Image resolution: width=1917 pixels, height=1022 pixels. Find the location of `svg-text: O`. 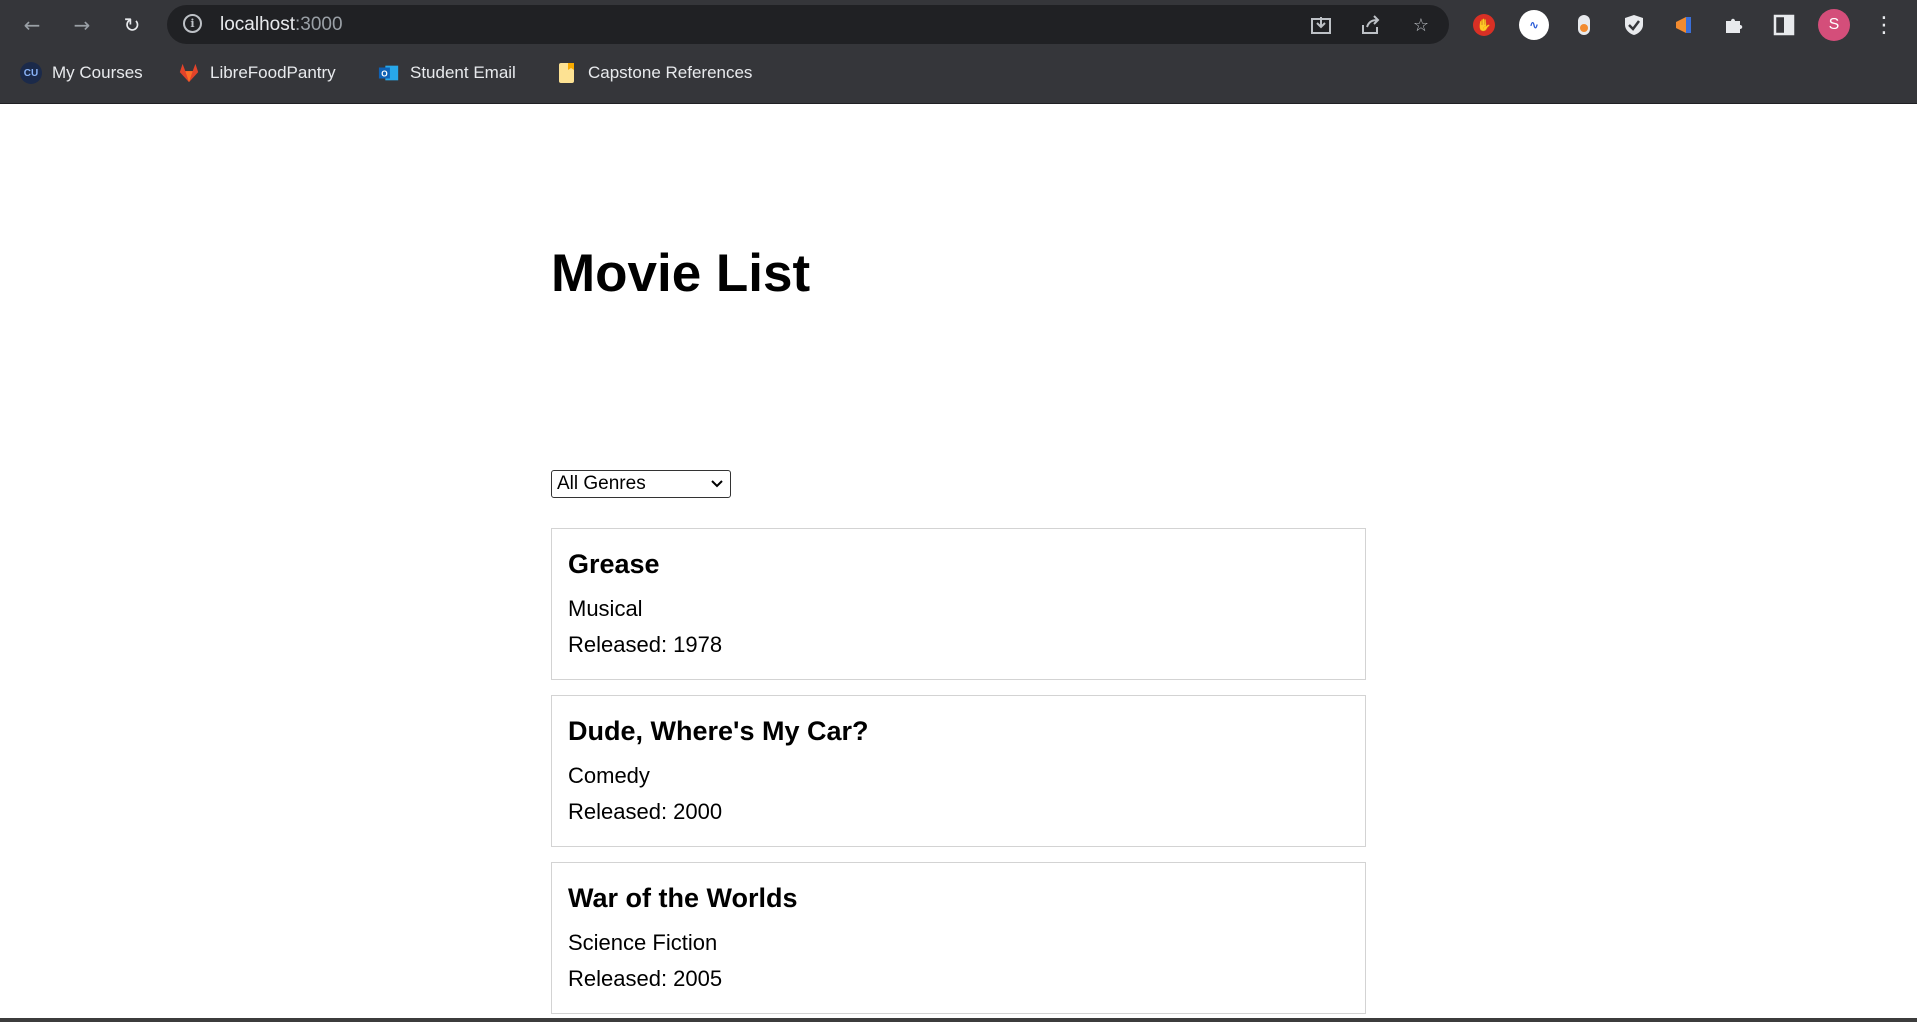

svg-text: O is located at coordinates (384, 74).